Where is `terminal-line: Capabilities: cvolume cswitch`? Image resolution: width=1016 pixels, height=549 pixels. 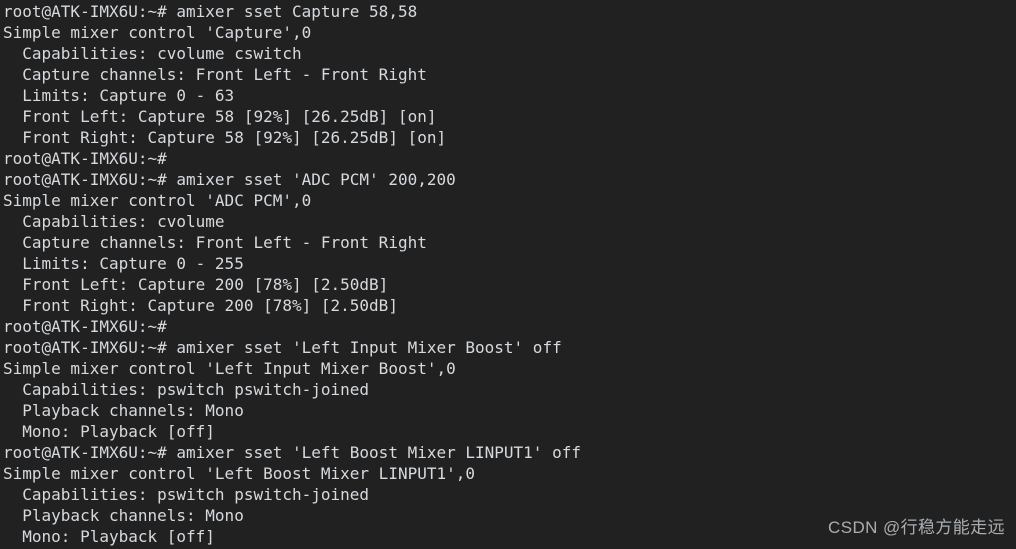
terminal-line: Capabilities: cvolume cswitch is located at coordinates (152, 53).